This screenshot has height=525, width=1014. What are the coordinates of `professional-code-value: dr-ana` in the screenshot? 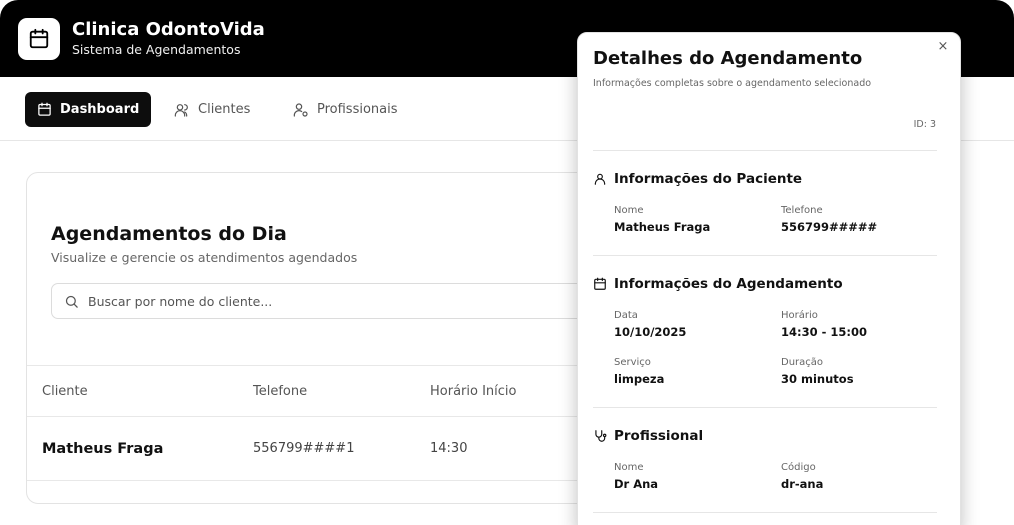 It's located at (802, 484).